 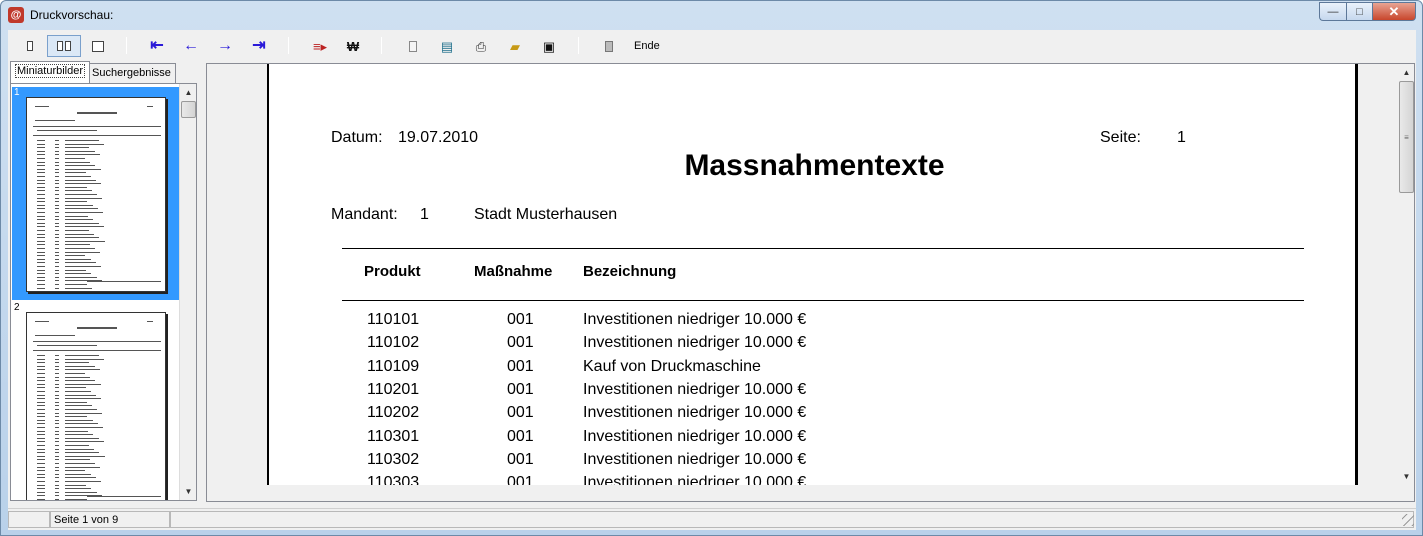 I want to click on save-button: ▣, so click(x=549, y=46).